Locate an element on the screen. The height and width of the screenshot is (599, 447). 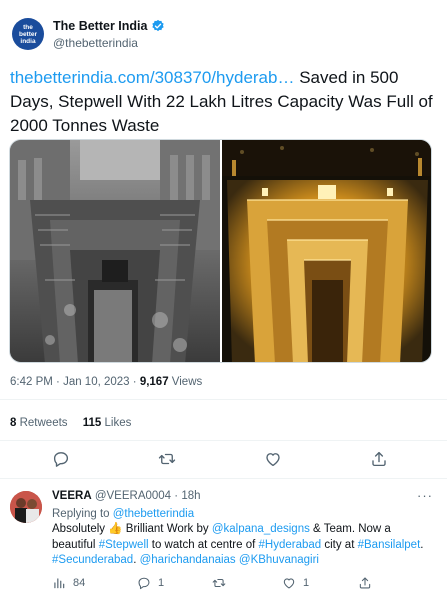
more-options-icon: ··· is located at coordinates (425, 495).